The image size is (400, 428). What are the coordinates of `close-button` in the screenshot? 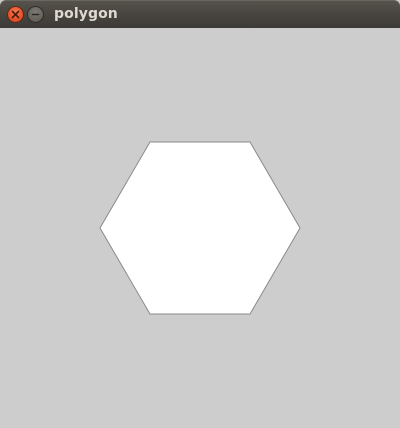 It's located at (15, 14).